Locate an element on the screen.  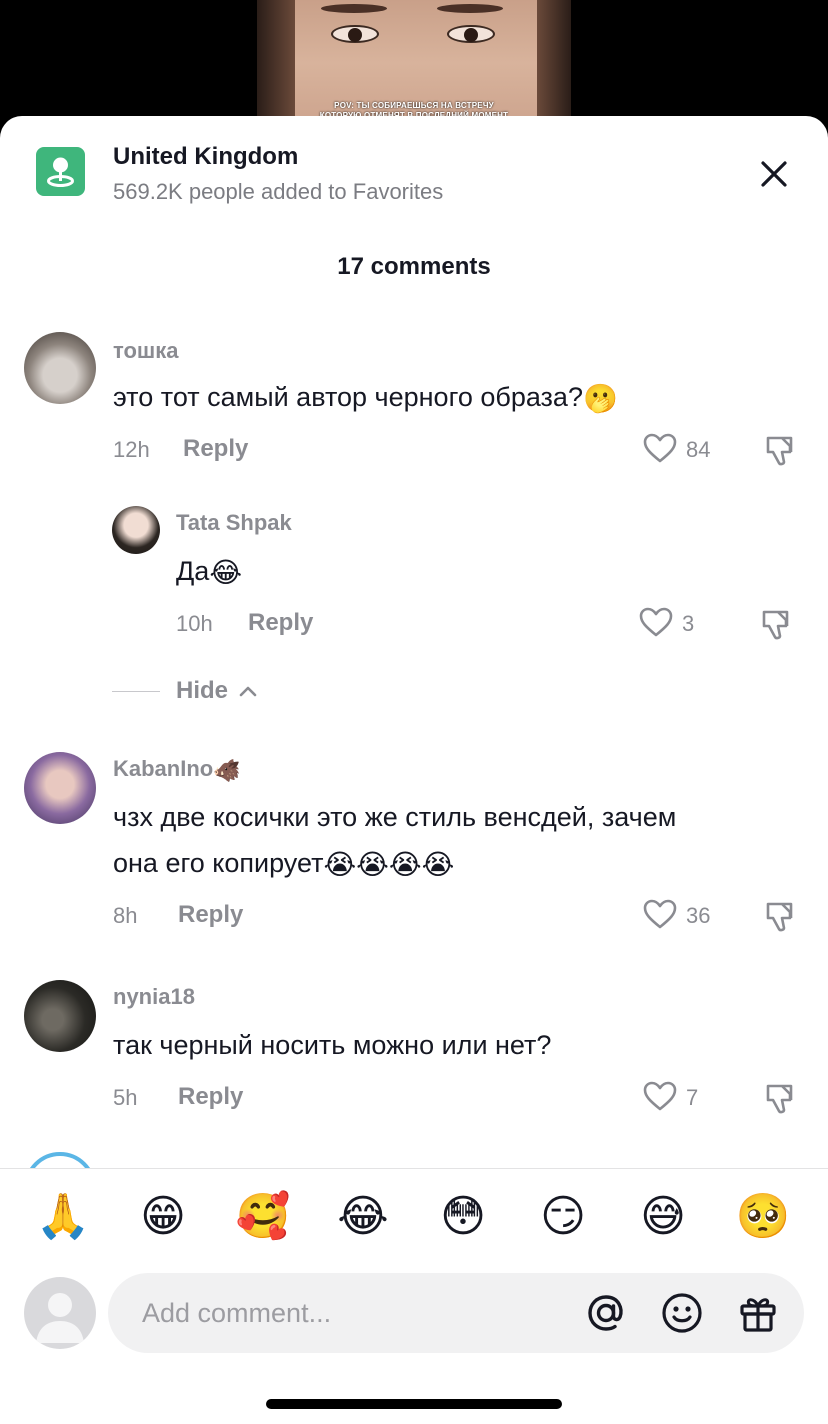
like-count: 36 is located at coordinates (698, 915).